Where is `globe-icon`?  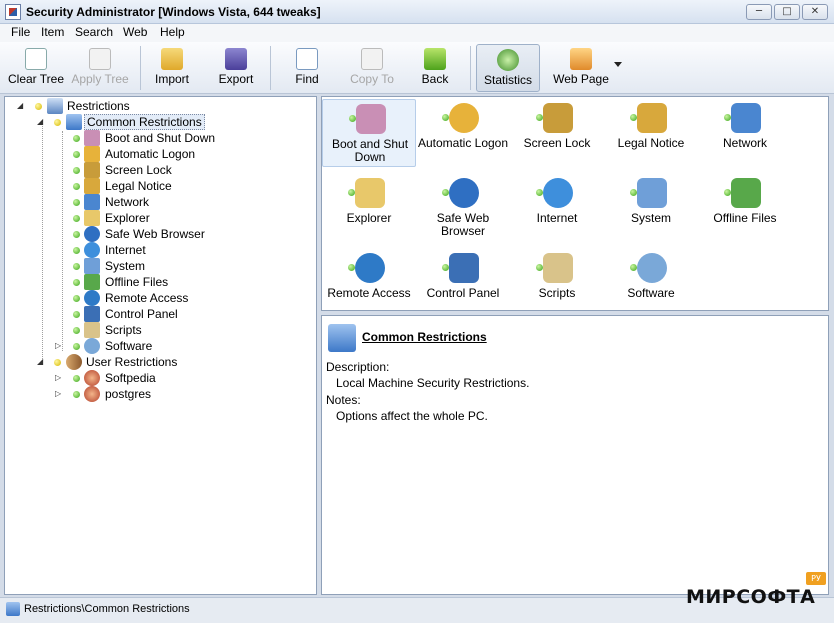 globe-icon is located at coordinates (464, 193).